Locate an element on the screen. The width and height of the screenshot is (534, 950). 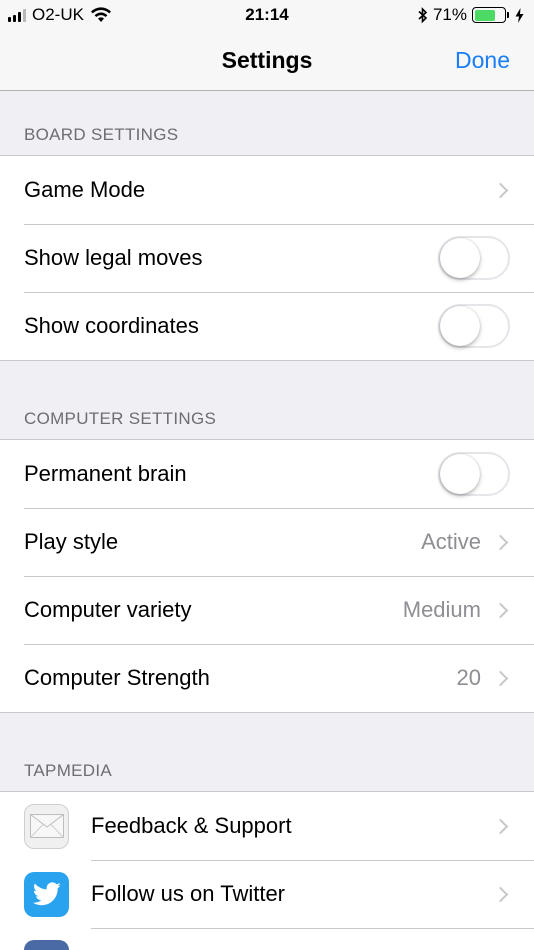
computer-variety-row: Computer variety Medium is located at coordinates (267, 610).